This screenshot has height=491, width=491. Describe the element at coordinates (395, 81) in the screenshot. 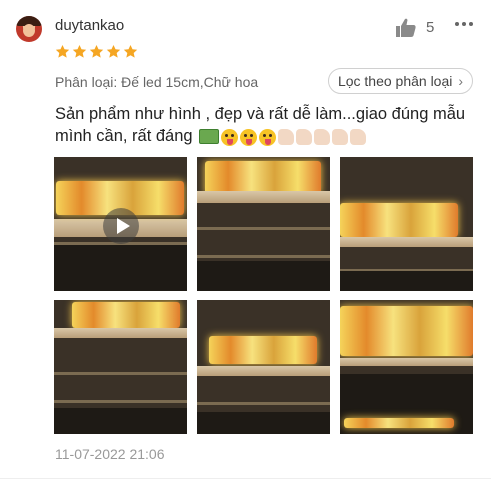

I see `filter-label: Lọc theo phân loại` at that location.